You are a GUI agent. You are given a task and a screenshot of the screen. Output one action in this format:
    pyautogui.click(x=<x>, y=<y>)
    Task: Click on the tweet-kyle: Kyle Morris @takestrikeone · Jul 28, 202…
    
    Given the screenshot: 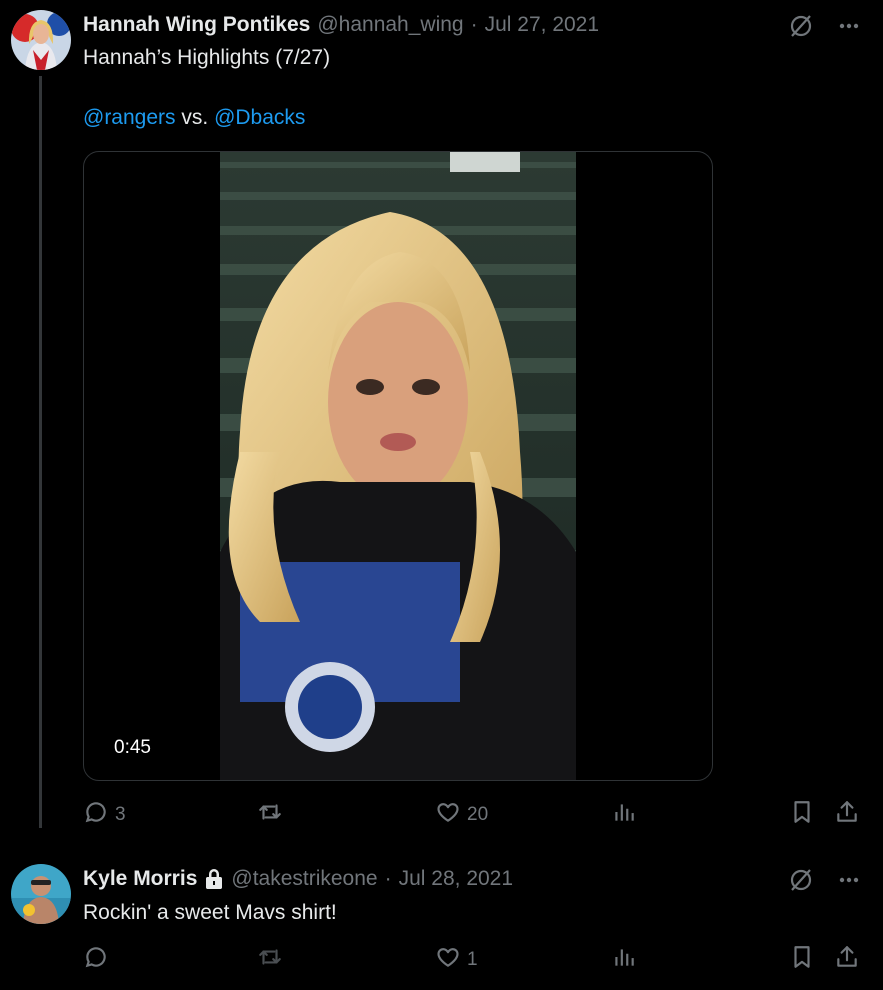 What is the action you would take?
    pyautogui.click(x=441, y=920)
    